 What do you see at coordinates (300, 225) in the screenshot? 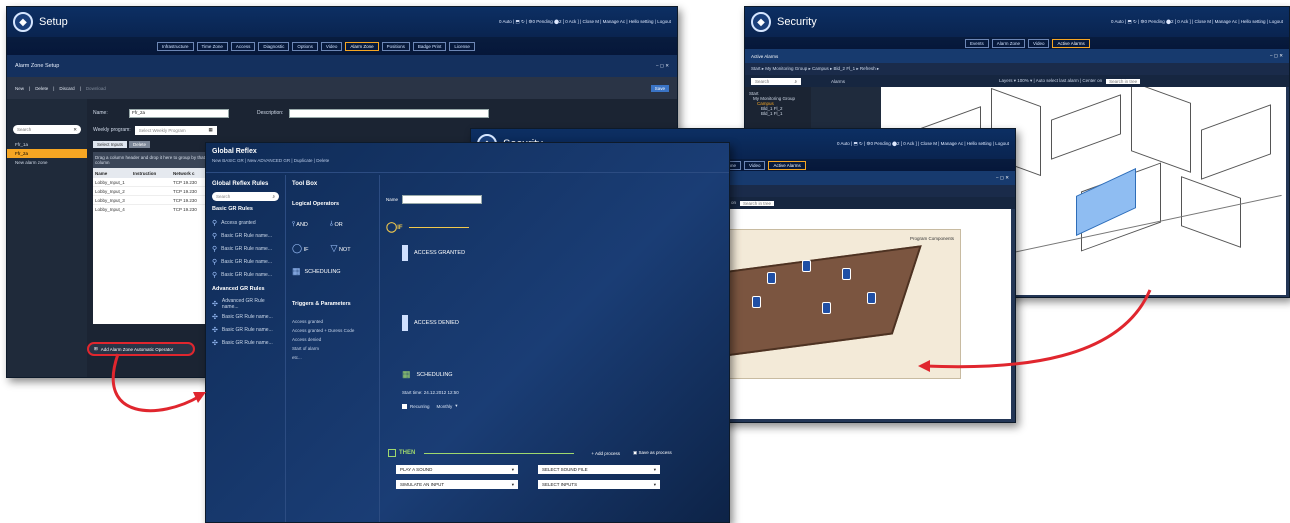
I see `and-operator: ⫯ AND` at bounding box center [300, 225].